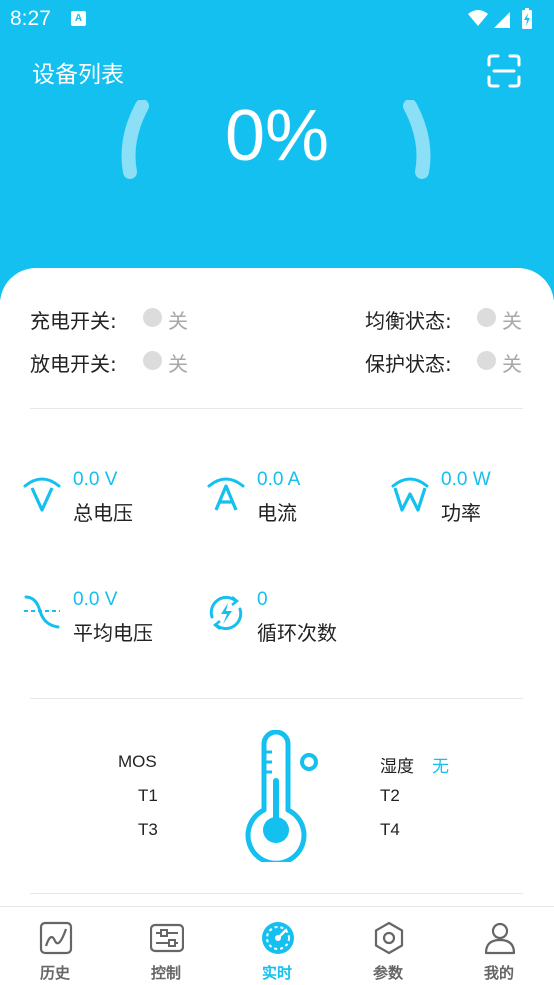  What do you see at coordinates (410, 494) in the screenshot?
I see `power-icon` at bounding box center [410, 494].